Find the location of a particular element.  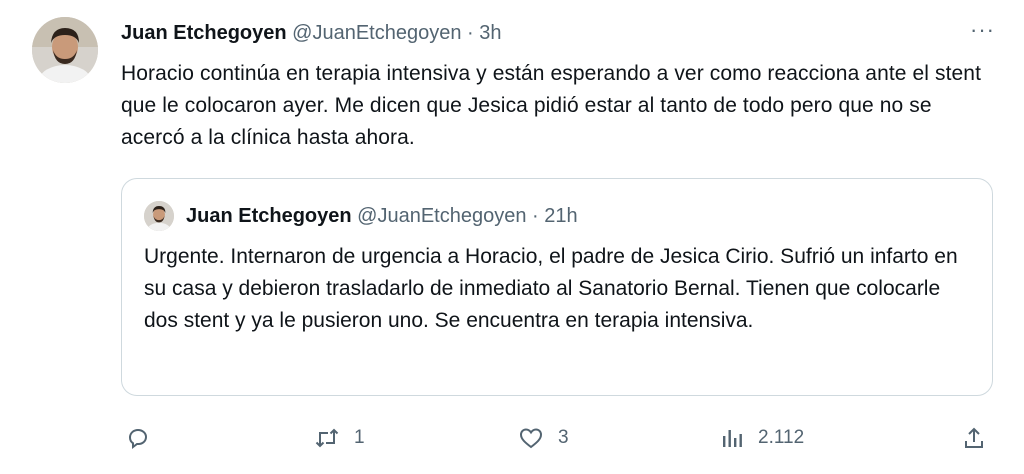

reply-button is located at coordinates (145, 438).